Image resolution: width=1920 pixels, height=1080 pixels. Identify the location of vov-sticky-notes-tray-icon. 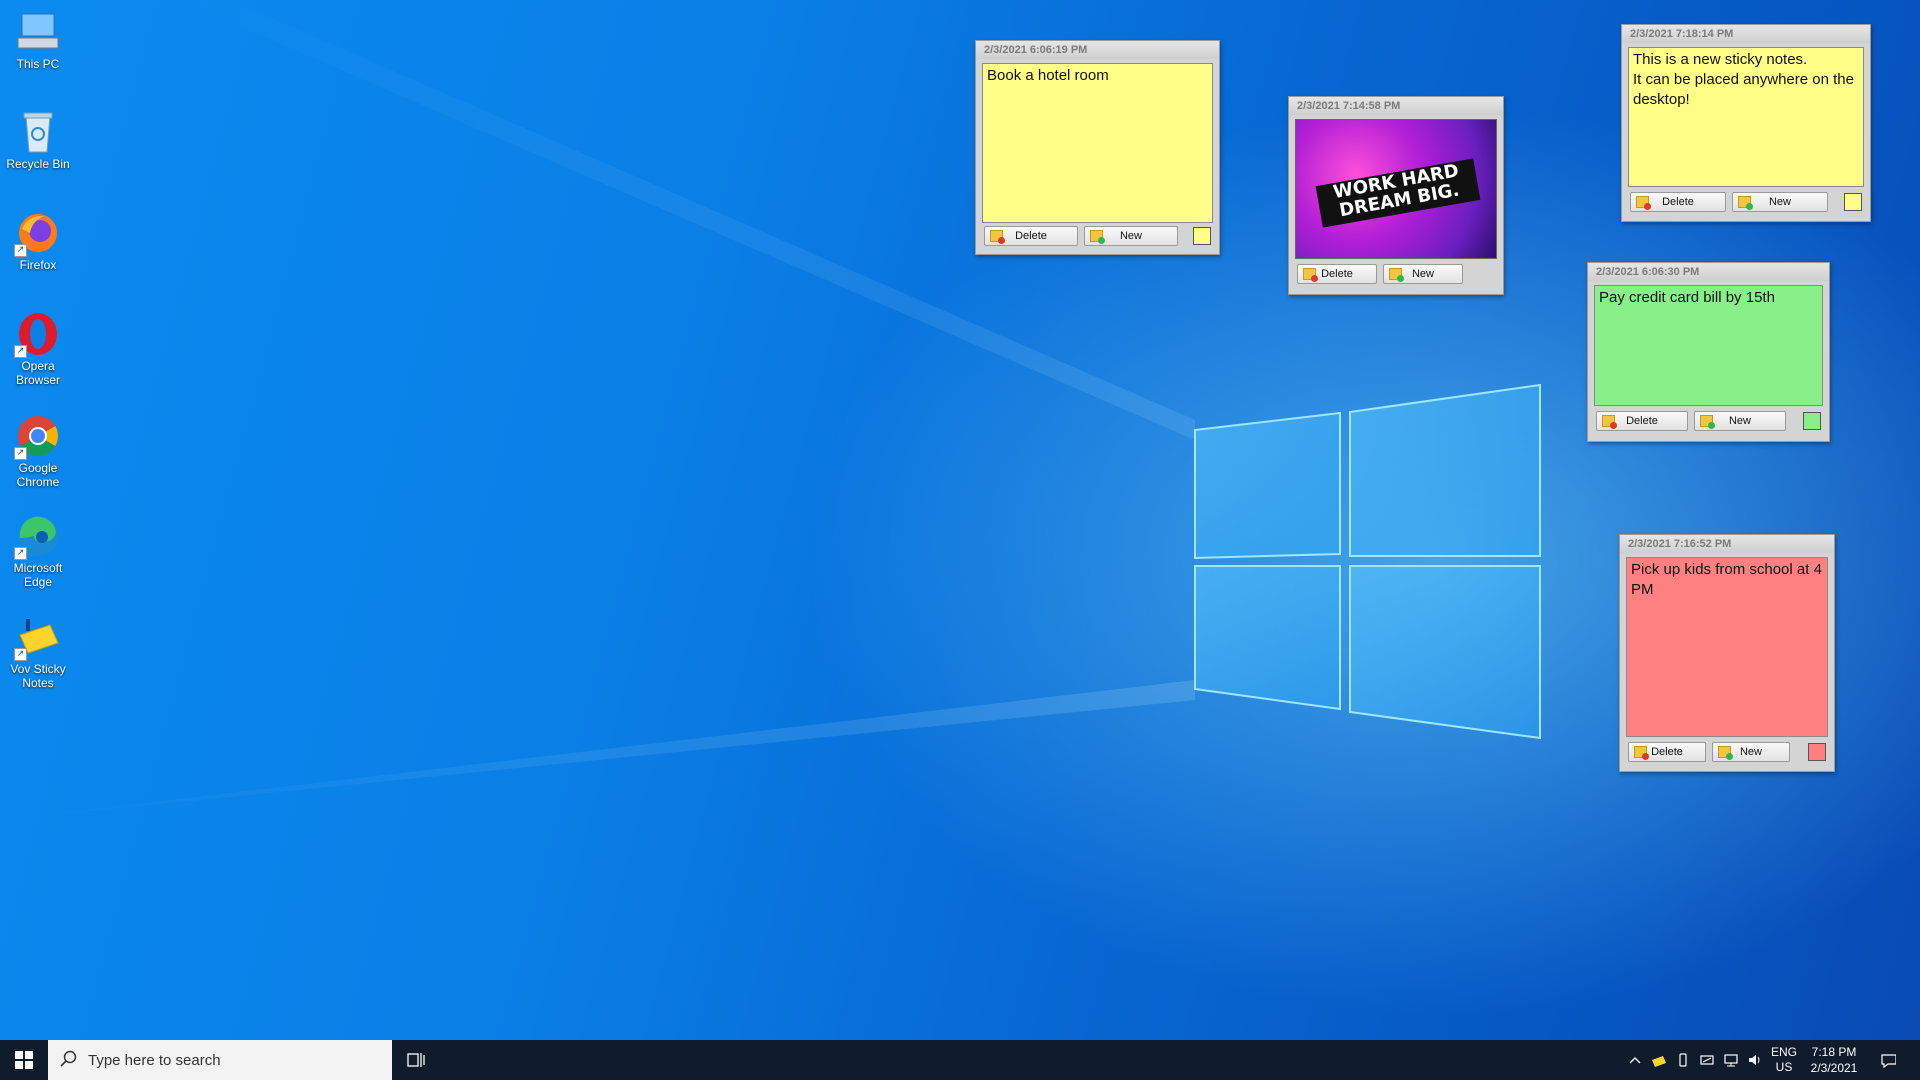
(1659, 1061).